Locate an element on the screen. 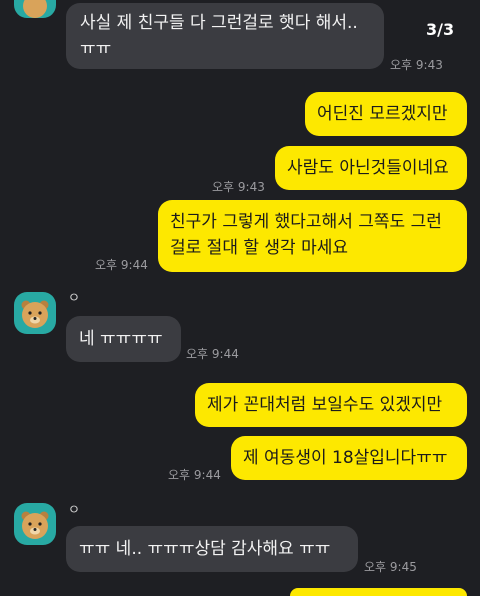 The image size is (480, 596). outgoing-message: 친구가 그렇게 했다고해서 그쪽도 그런 걸로 절대 할 생각 마세요 is located at coordinates (312, 236).